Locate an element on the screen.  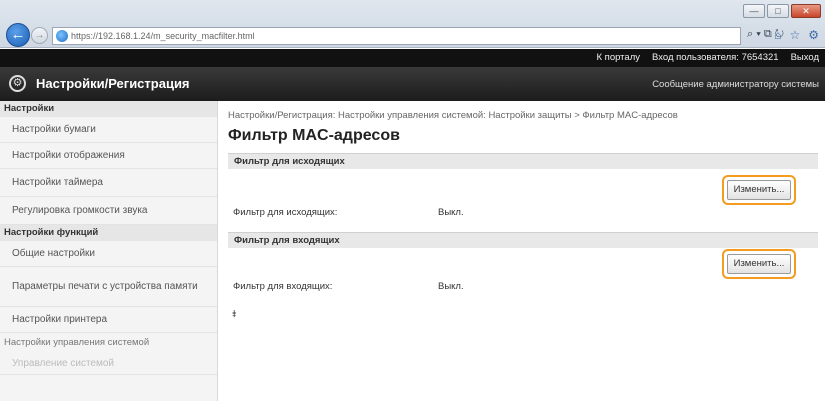
maximize-button: □ is located at coordinates (778, 11).